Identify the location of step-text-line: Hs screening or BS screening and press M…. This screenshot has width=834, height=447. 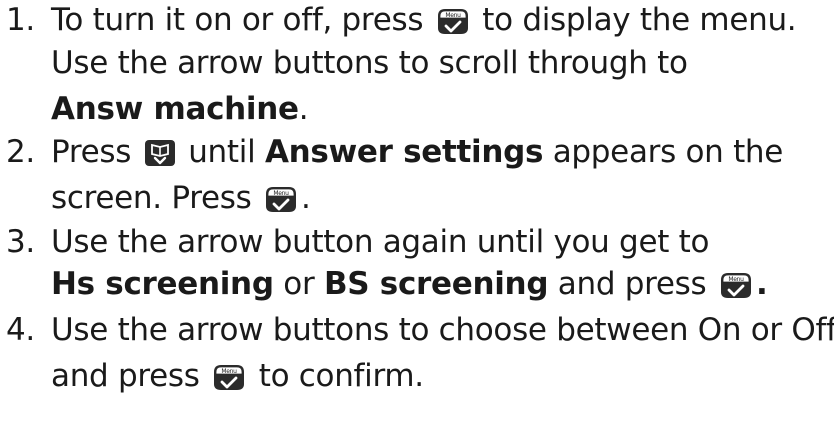
(409, 284).